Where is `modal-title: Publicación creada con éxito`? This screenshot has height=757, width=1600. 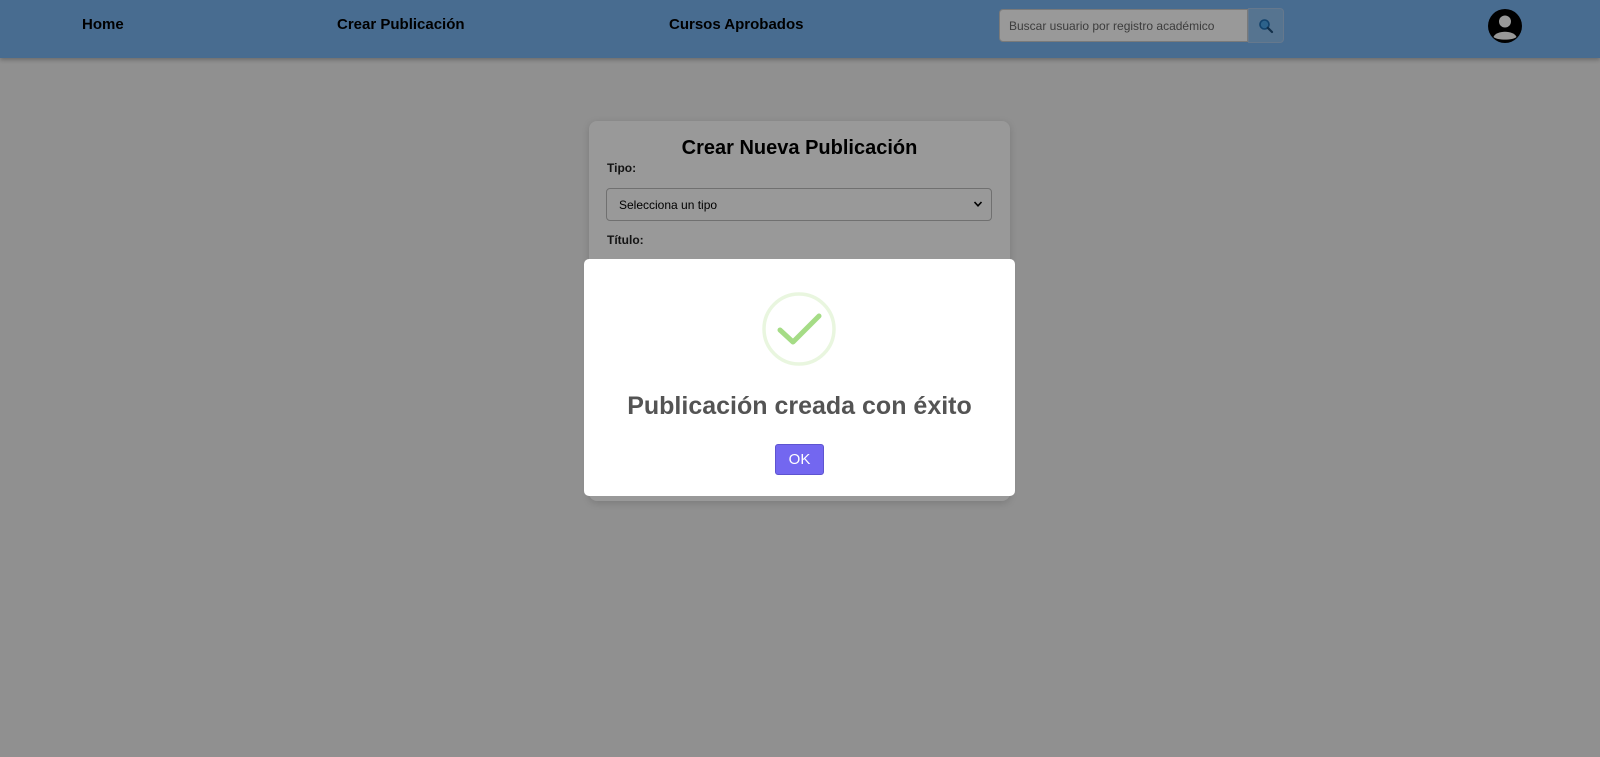 modal-title: Publicación creada con éxito is located at coordinates (799, 406).